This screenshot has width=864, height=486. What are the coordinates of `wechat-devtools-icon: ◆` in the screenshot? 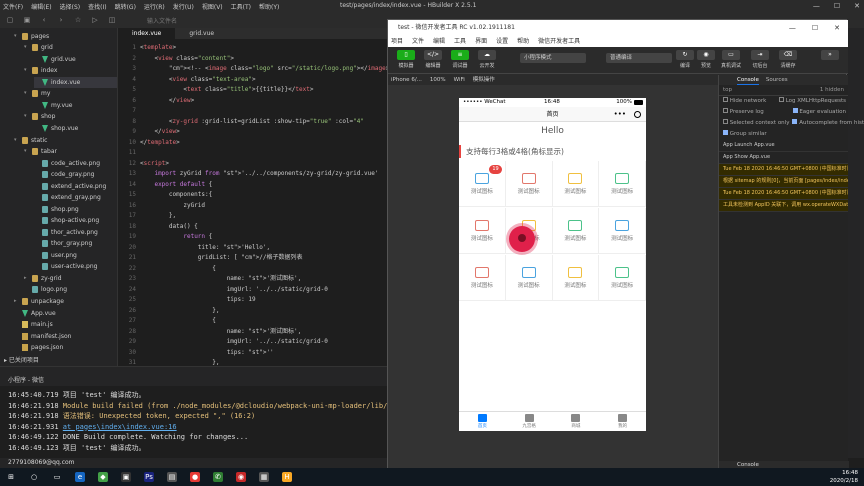 It's located at (103, 477).